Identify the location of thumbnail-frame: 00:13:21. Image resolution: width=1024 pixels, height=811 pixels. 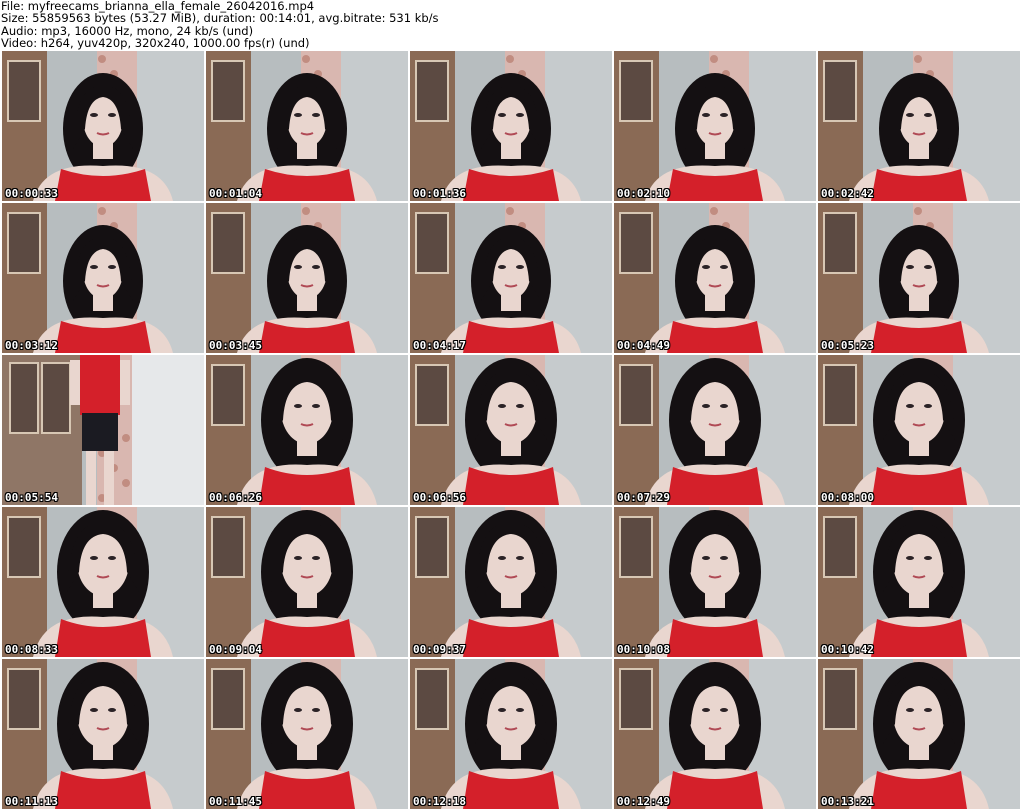
(919, 734).